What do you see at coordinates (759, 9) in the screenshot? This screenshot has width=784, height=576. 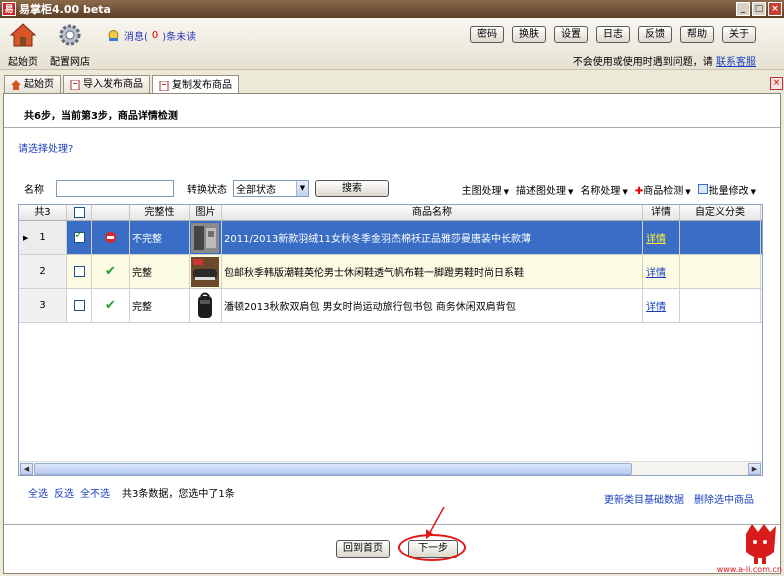 I see `maximize-button: □` at bounding box center [759, 9].